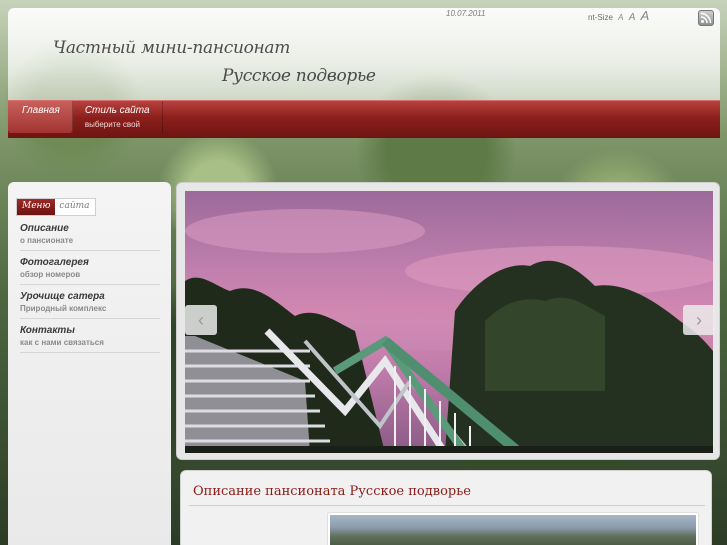 Image resolution: width=727 pixels, height=545 pixels. Describe the element at coordinates (466, 13) in the screenshot. I see `current-date: 10.07.2011` at that location.